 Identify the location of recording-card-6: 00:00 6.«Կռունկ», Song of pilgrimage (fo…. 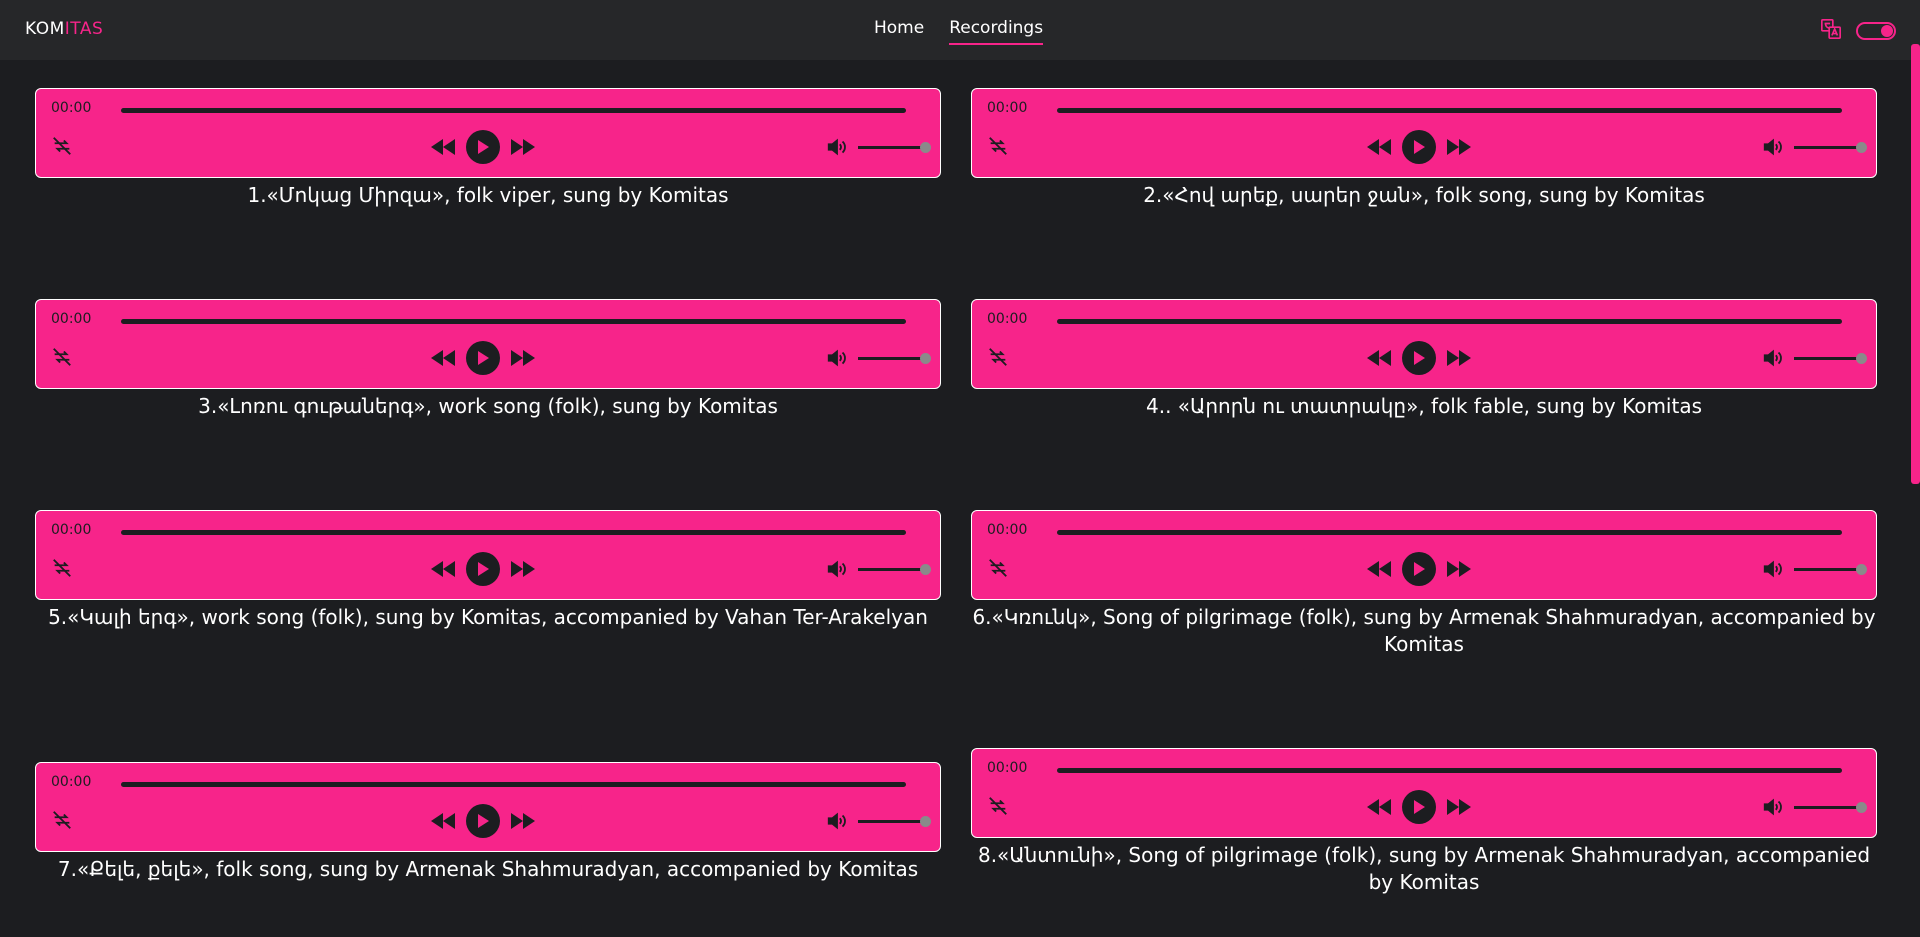
(1424, 584).